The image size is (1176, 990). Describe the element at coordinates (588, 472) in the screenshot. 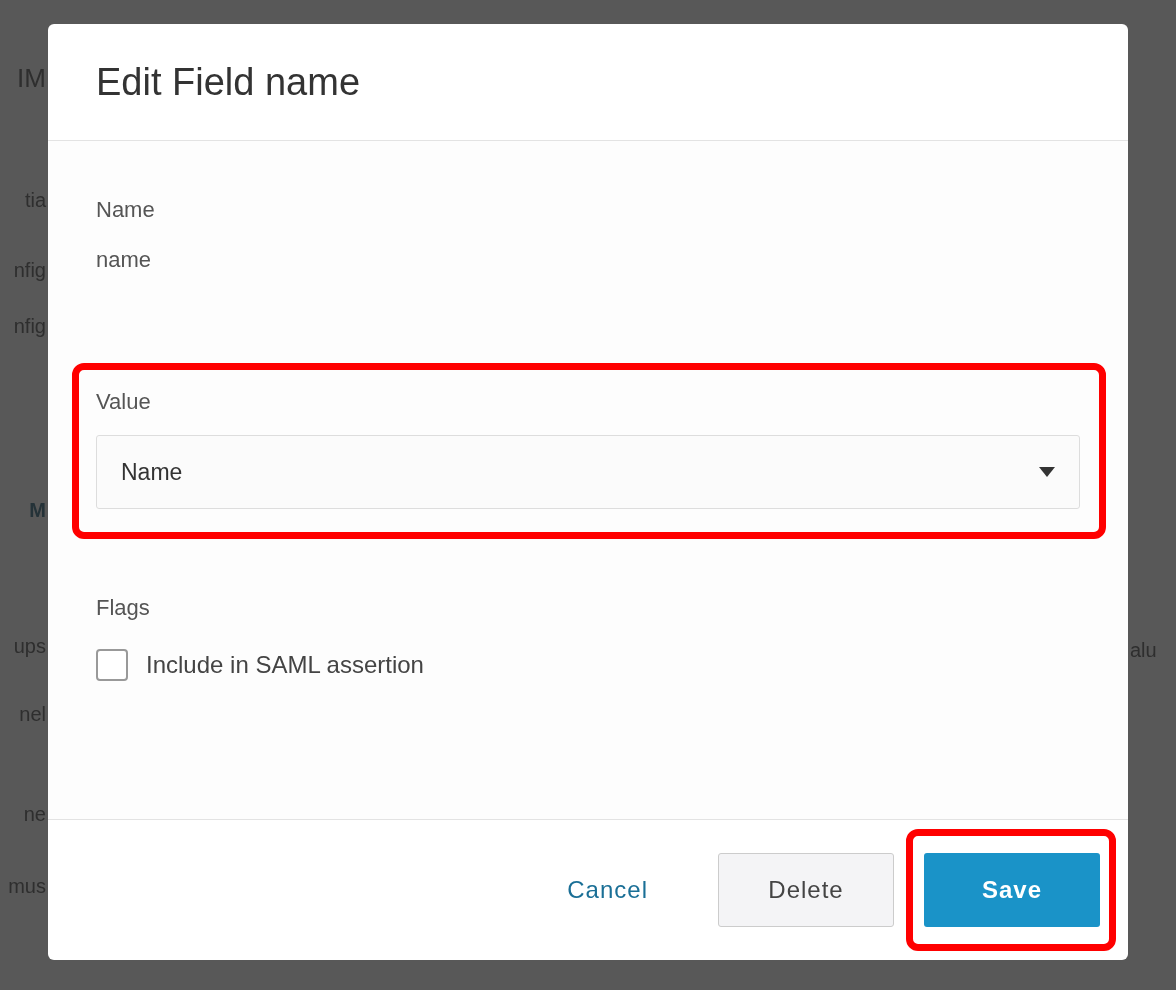

I see `value-dropdown: Name` at that location.